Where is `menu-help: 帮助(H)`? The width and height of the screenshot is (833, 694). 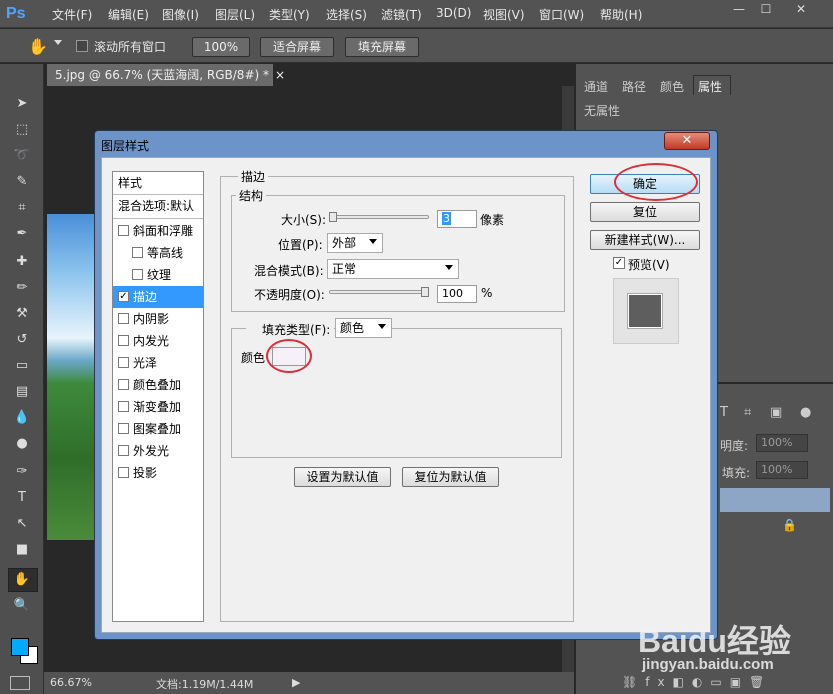 menu-help: 帮助(H) is located at coordinates (621, 14).